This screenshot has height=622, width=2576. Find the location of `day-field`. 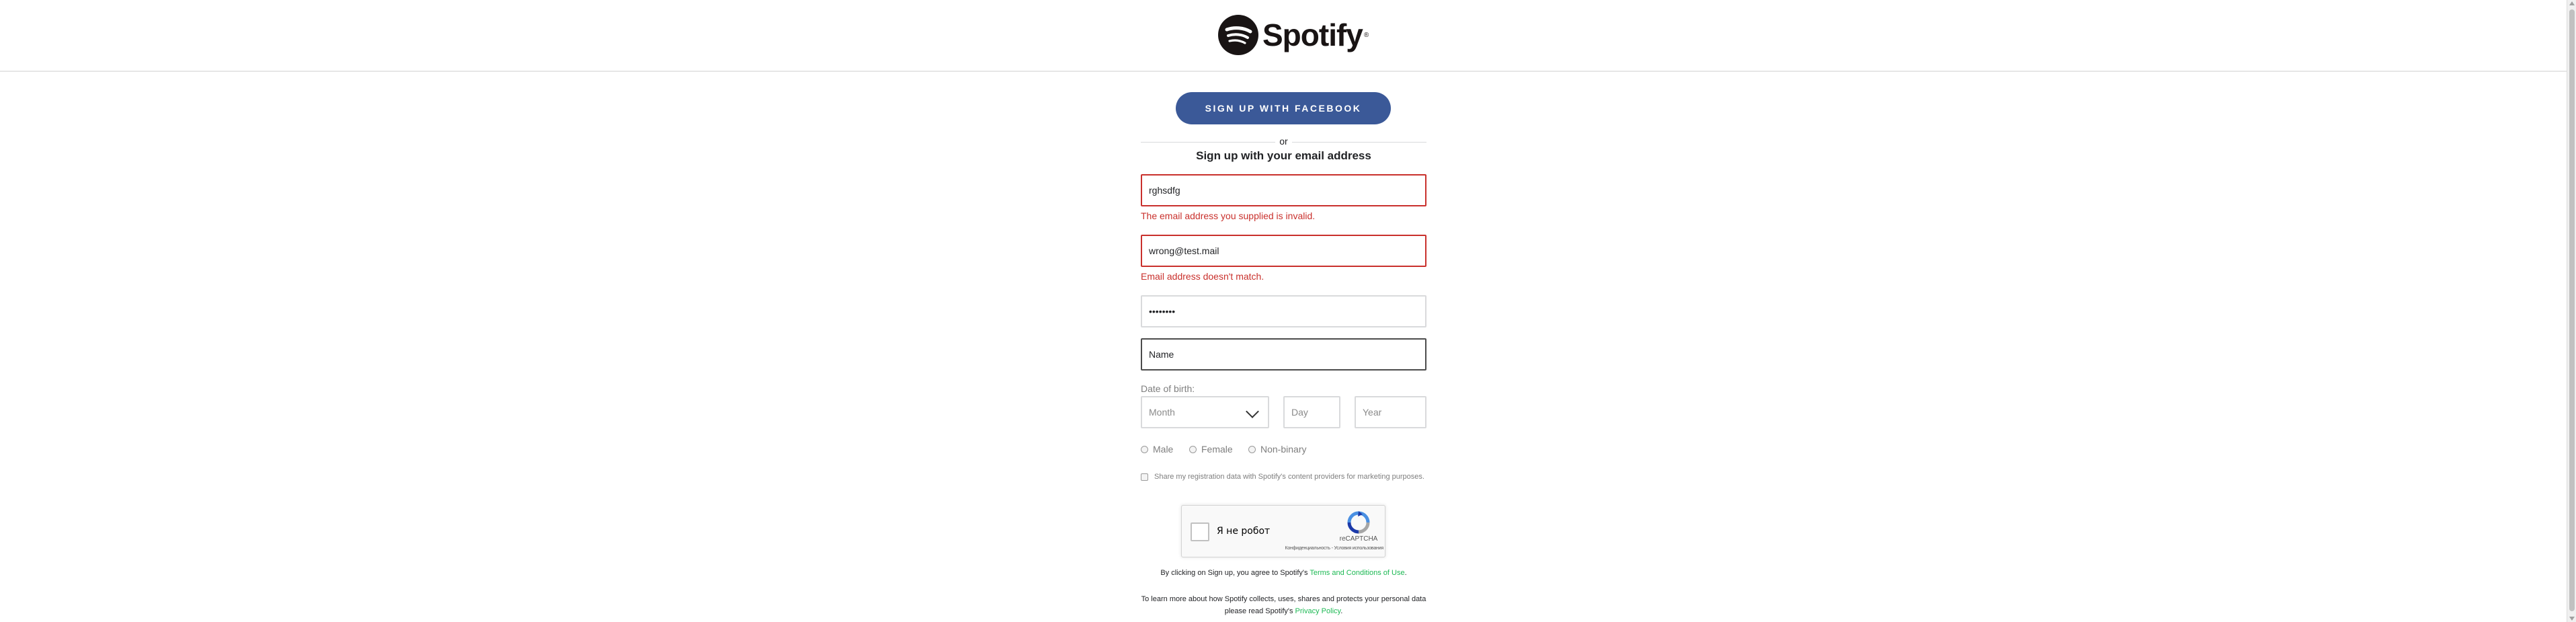

day-field is located at coordinates (1311, 412).